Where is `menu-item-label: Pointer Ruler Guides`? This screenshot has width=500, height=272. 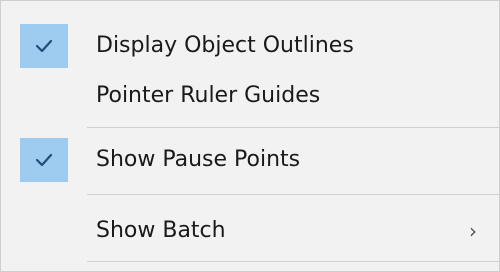
menu-item-label: Pointer Ruler Guides is located at coordinates (208, 95).